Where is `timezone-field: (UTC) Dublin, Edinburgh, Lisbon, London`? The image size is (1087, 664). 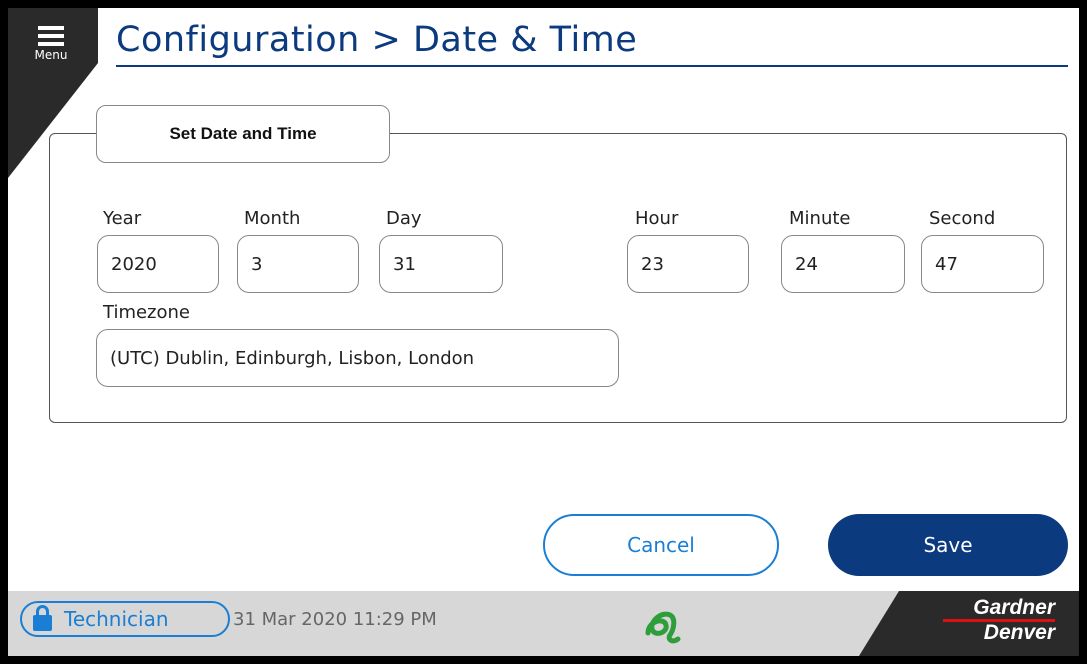
timezone-field: (UTC) Dublin, Edinburgh, Lisbon, London is located at coordinates (357, 358).